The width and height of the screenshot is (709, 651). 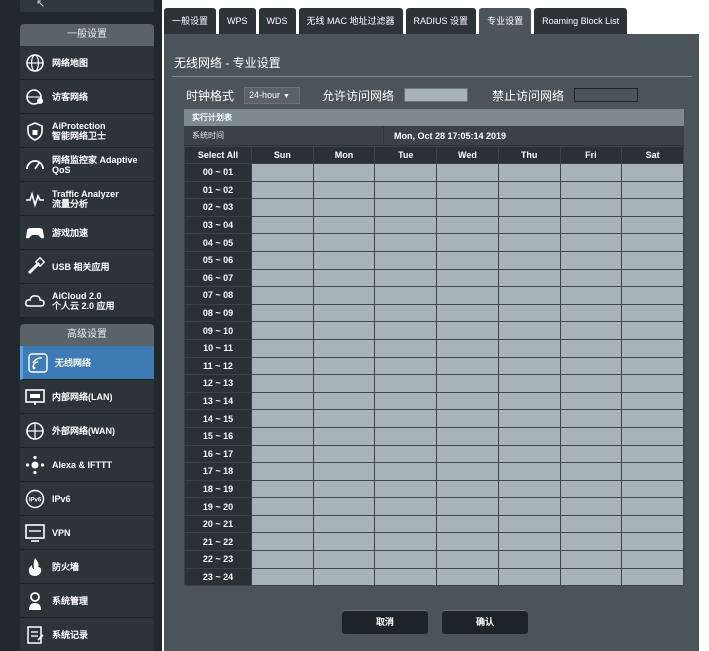 I want to click on hour-header: 10 ~ 11, so click(x=218, y=348).